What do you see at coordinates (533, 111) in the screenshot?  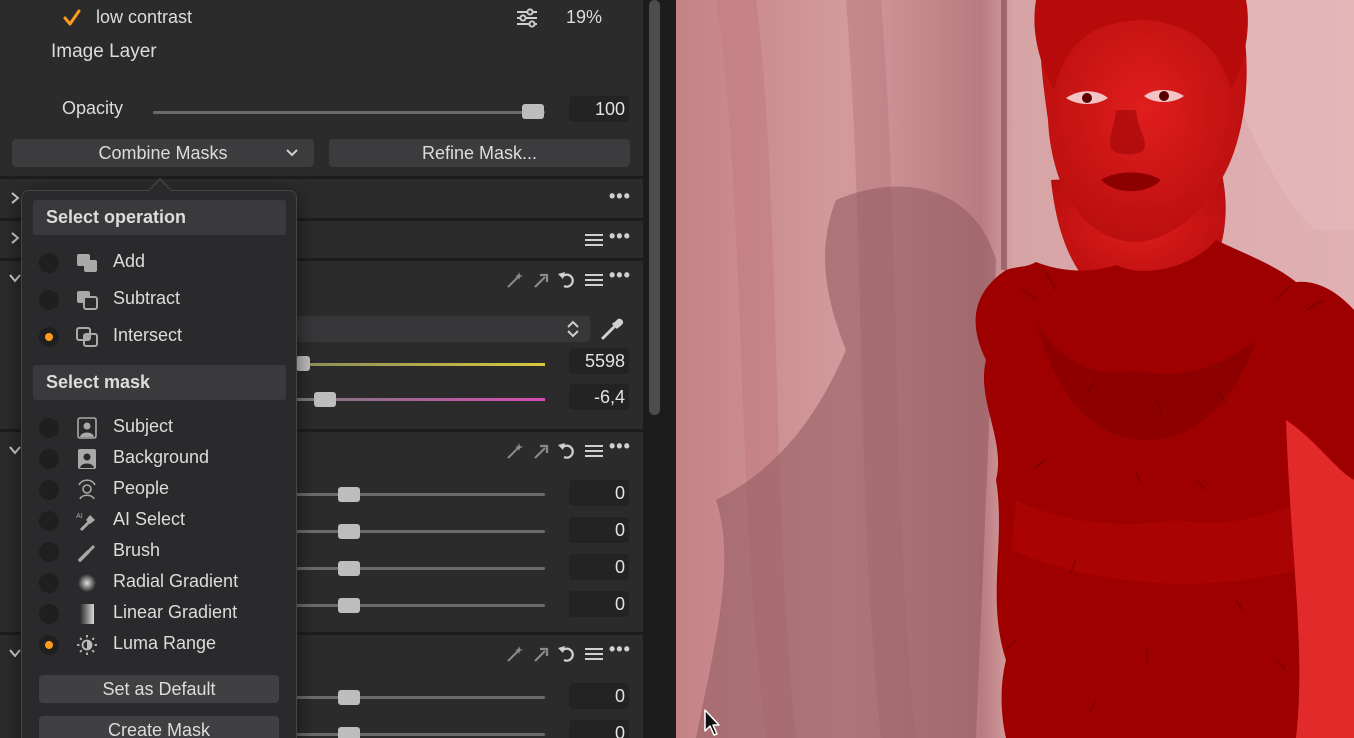 I see `opacity-slider-handle` at bounding box center [533, 111].